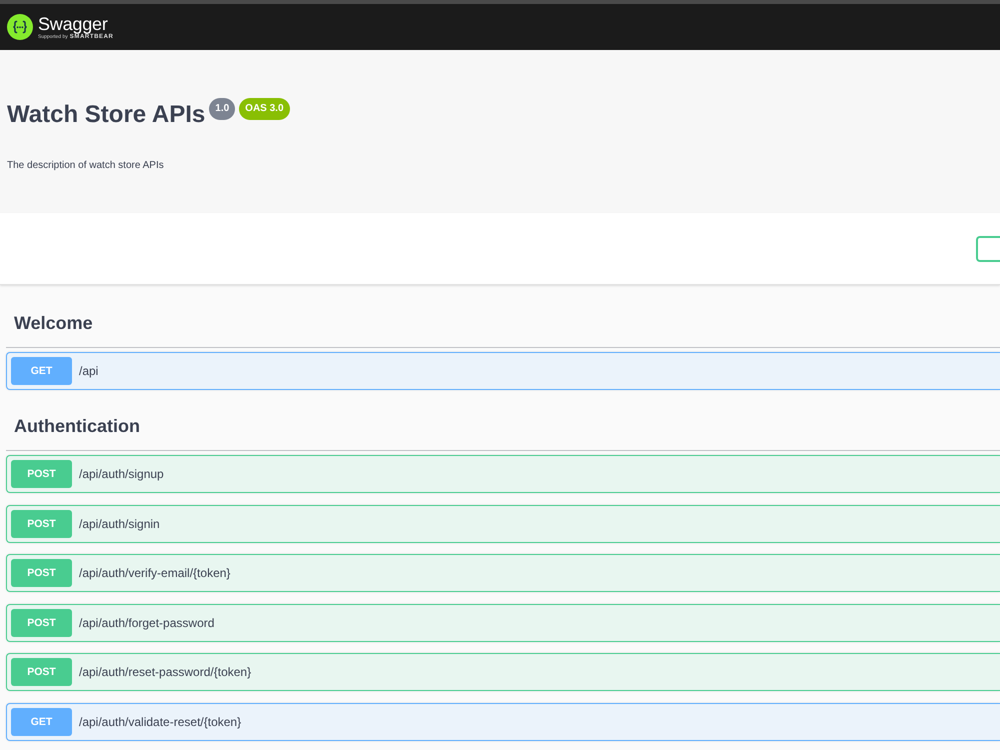 This screenshot has width=1000, height=750. I want to click on tag-heading: Welcome, so click(503, 323).